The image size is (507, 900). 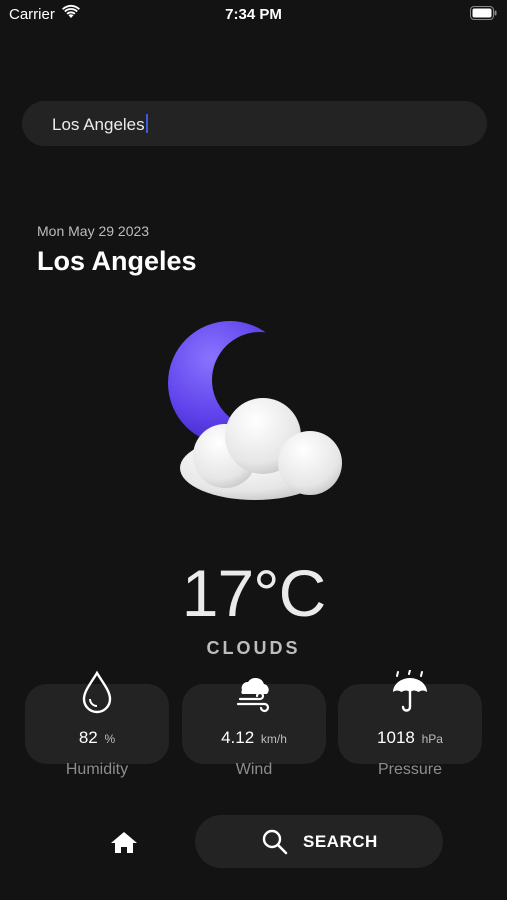 I want to click on home-icon, so click(x=124, y=842).